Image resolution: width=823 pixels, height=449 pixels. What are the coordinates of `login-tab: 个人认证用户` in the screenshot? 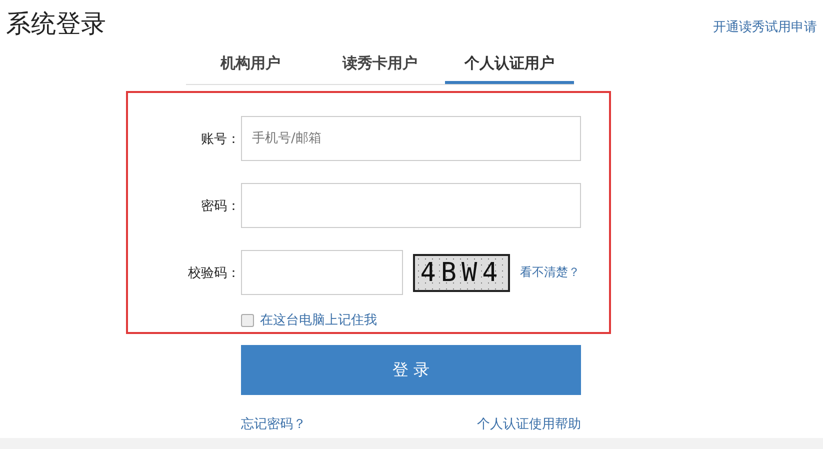 It's located at (509, 64).